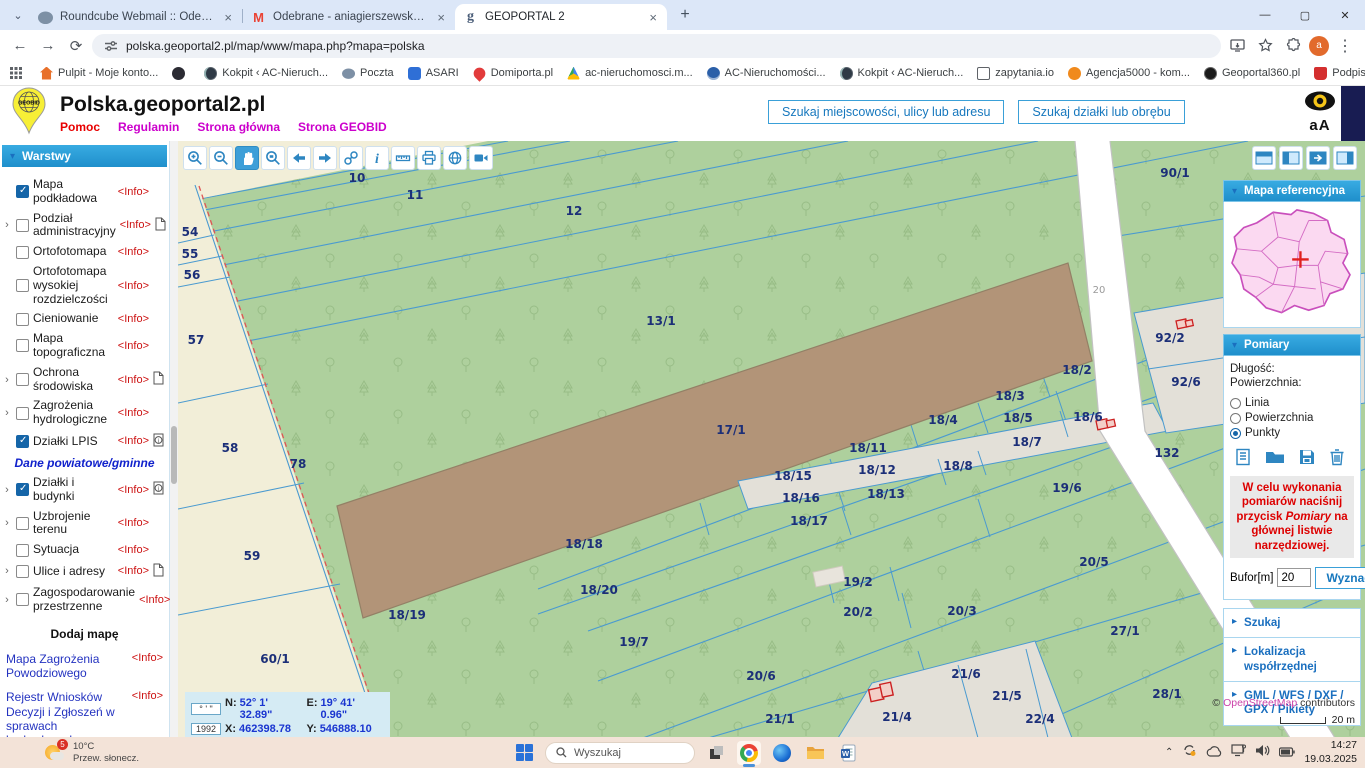 This screenshot has width=1365, height=768. What do you see at coordinates (749, 753) in the screenshot?
I see `chrome-taskbar-icon` at bounding box center [749, 753].